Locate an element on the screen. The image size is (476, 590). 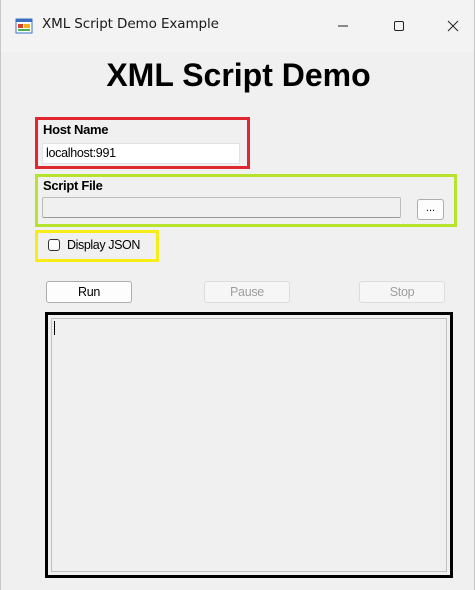
maximize-button is located at coordinates (399, 26).